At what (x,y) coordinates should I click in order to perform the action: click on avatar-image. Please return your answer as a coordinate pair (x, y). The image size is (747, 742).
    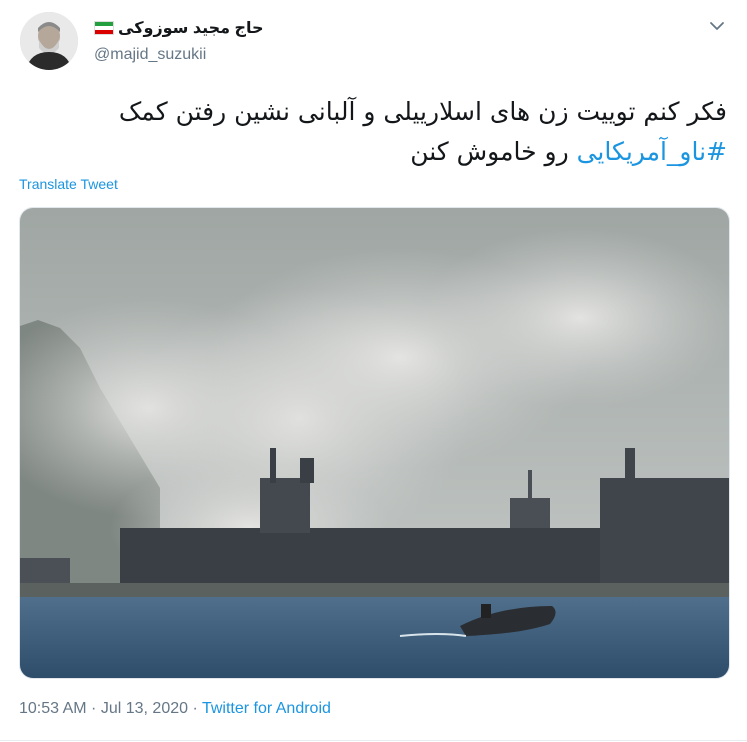
    Looking at the image, I should click on (49, 41).